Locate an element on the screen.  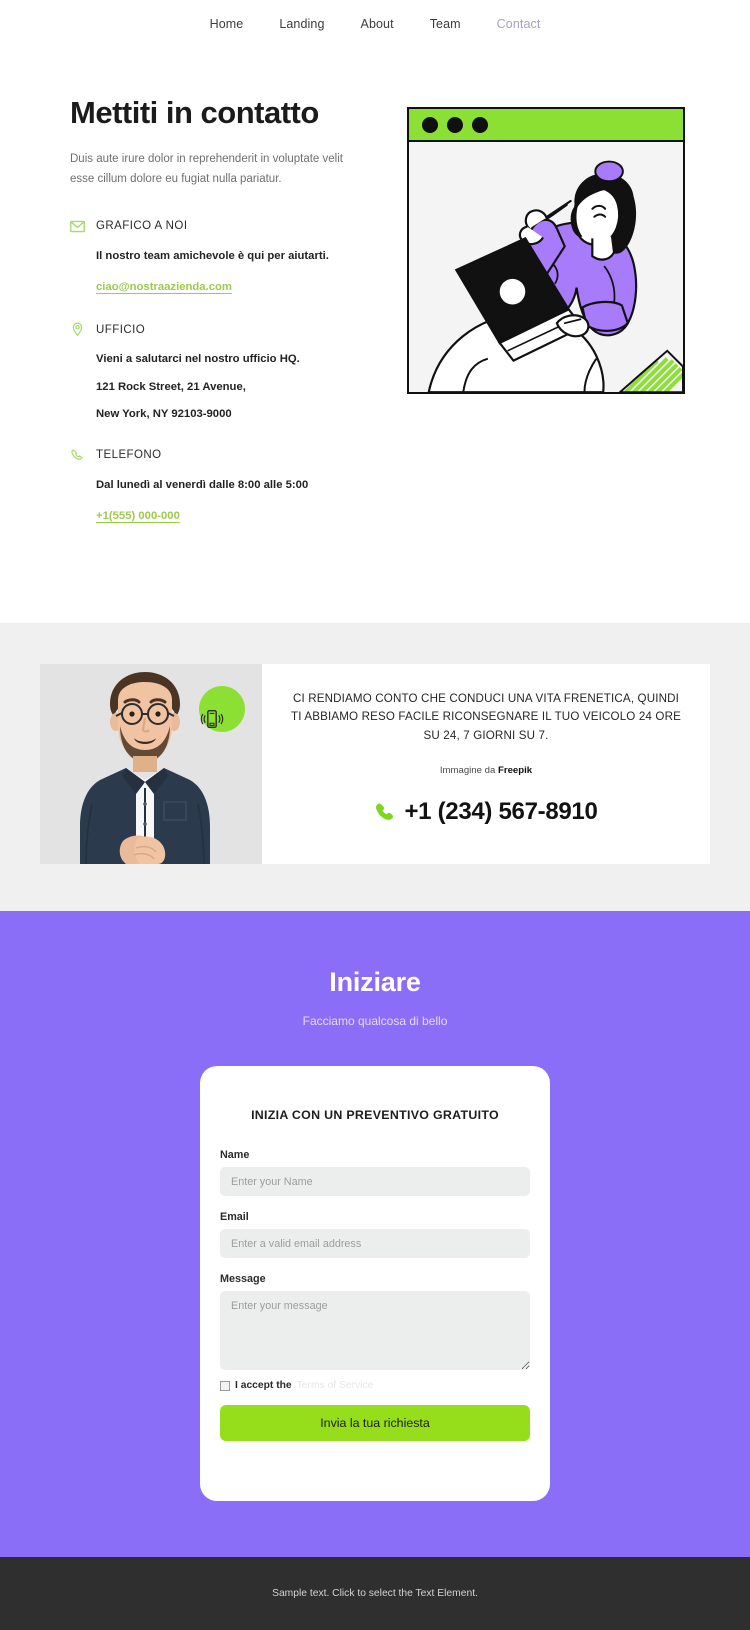
name-field-label: Name is located at coordinates (235, 1155).